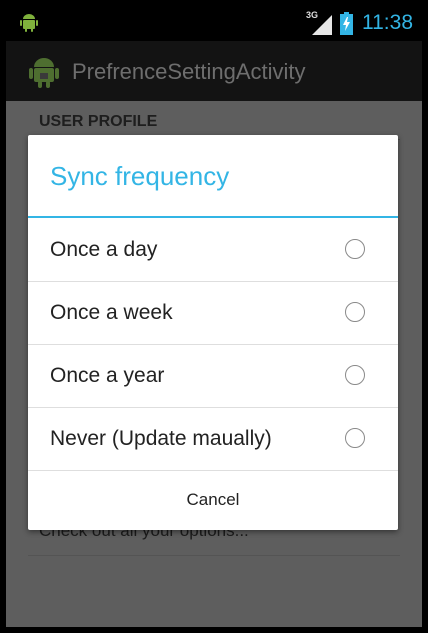 This screenshot has height=633, width=428. What do you see at coordinates (111, 312) in the screenshot?
I see `option-label: Once a week` at bounding box center [111, 312].